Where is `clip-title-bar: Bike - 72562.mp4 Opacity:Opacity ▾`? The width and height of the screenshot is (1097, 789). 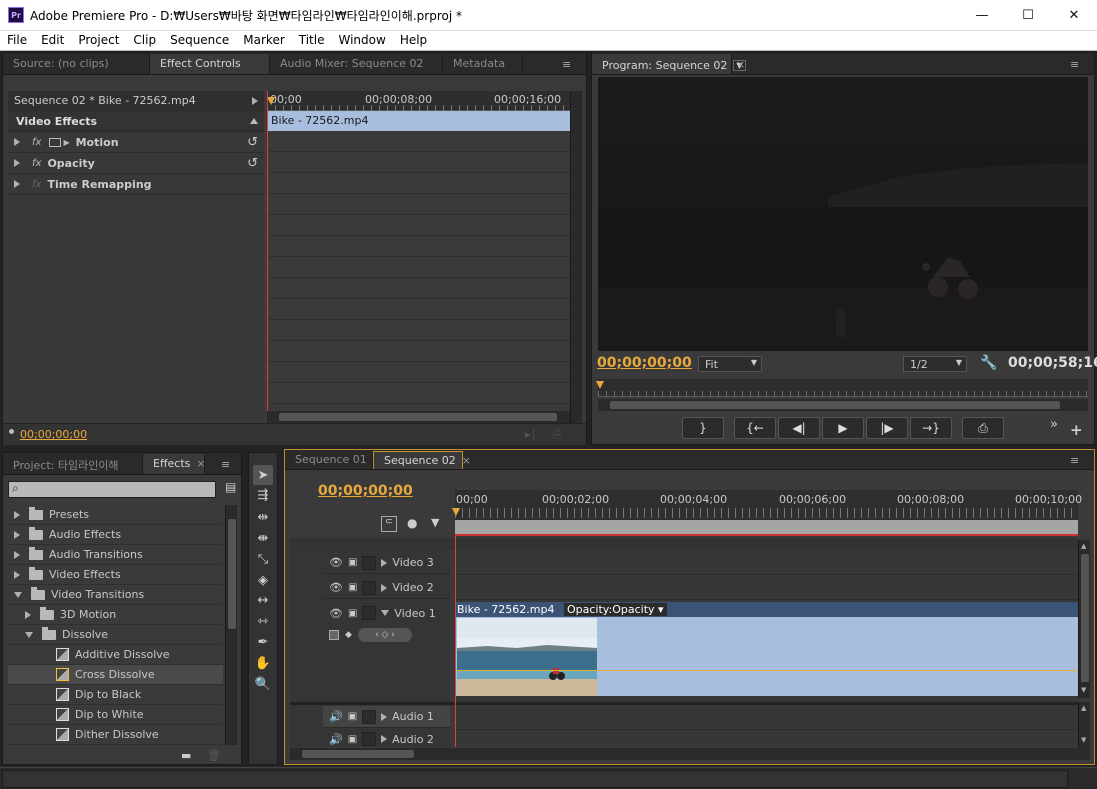 clip-title-bar: Bike - 72562.mp4 Opacity:Opacity ▾ is located at coordinates (766, 609).